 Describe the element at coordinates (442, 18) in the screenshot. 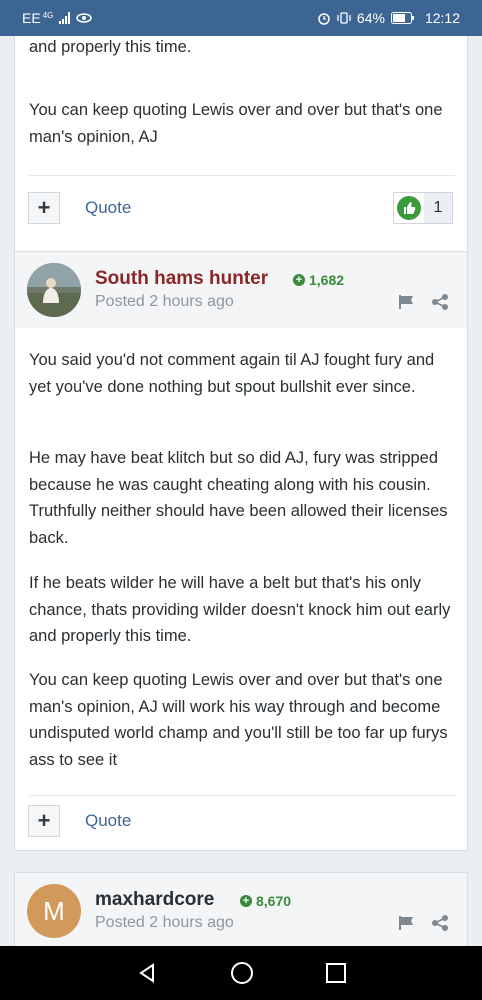

I see `clock: 12:12` at that location.